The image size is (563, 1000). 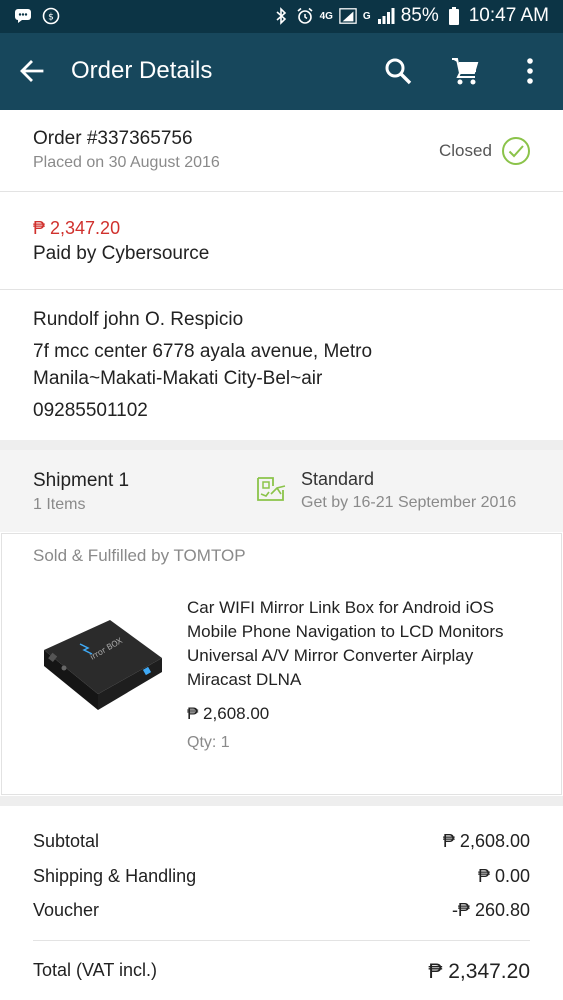 What do you see at coordinates (203, 351) in the screenshot?
I see `address-line-1: 7f mcc center 6778 ayala avenue, Metro` at bounding box center [203, 351].